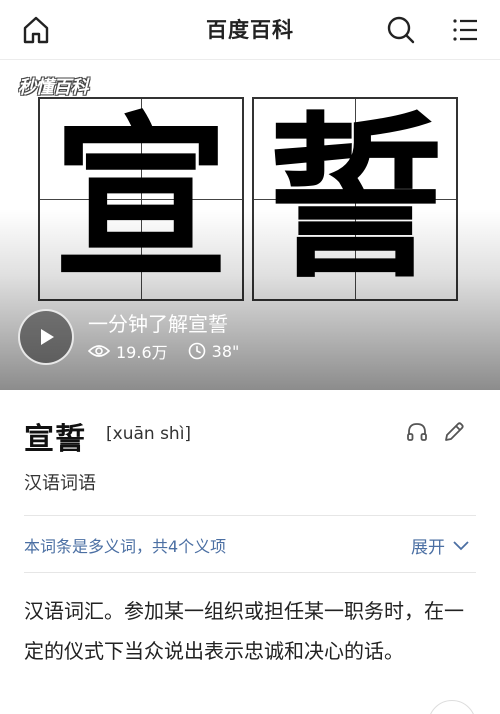  I want to click on play-icon, so click(47, 337).